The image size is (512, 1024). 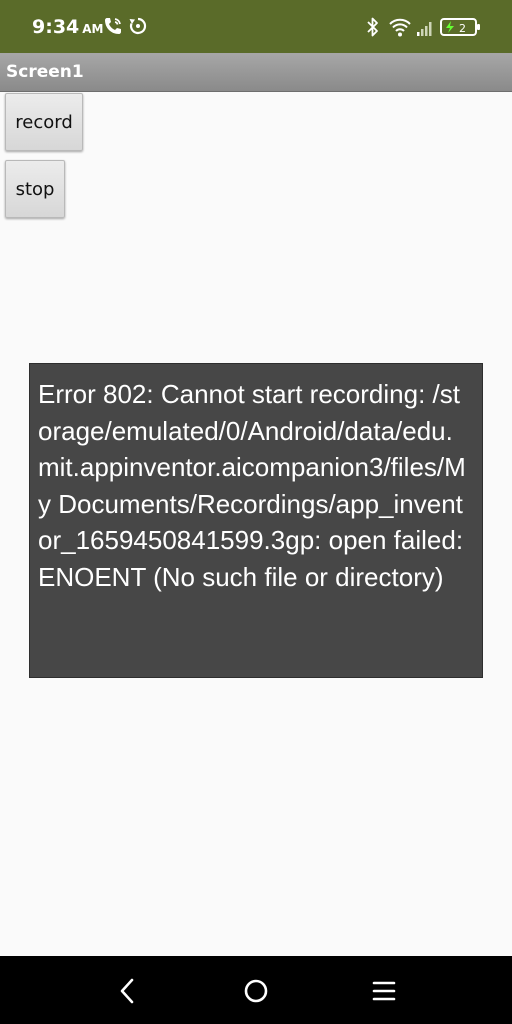 I want to click on sync-icon, so click(x=138, y=28).